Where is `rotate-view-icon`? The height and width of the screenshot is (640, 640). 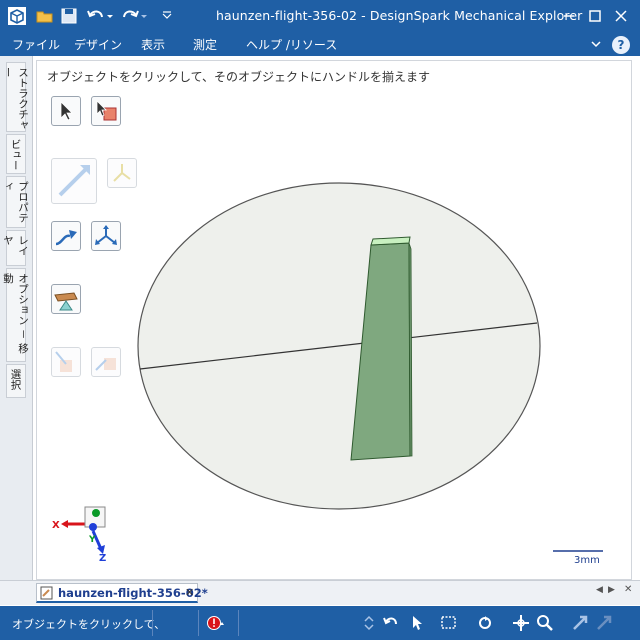 rotate-view-icon is located at coordinates (485, 623).